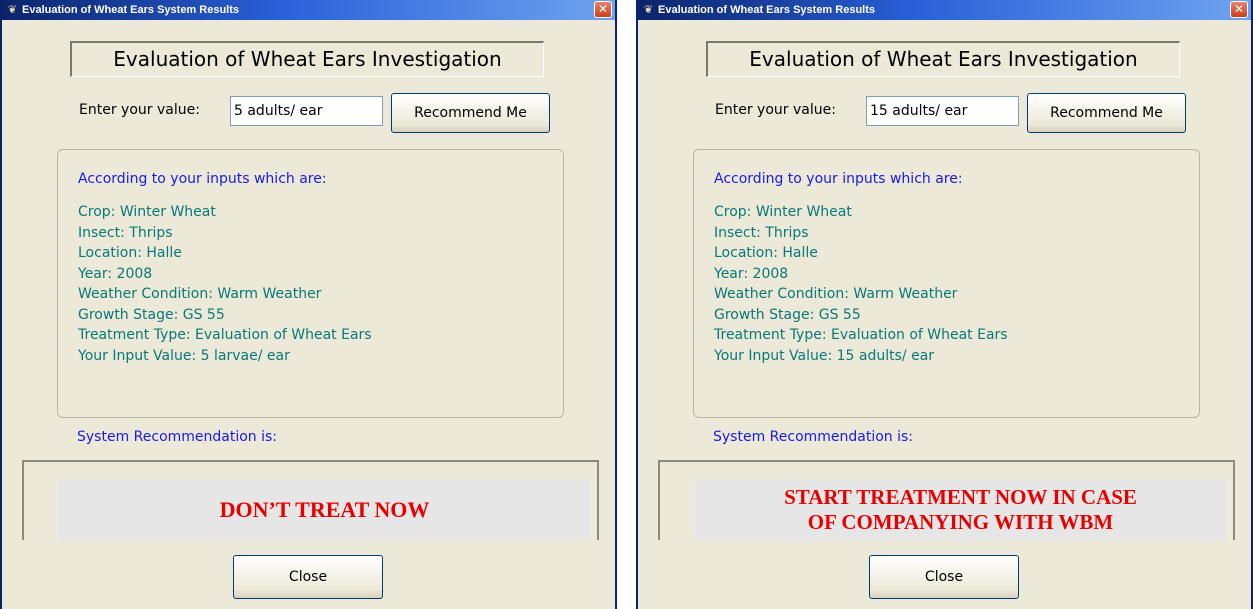 Image resolution: width=1253 pixels, height=609 pixels. I want to click on recommendation-line-1: START TREATMENT NOW IN CASE, so click(960, 497).